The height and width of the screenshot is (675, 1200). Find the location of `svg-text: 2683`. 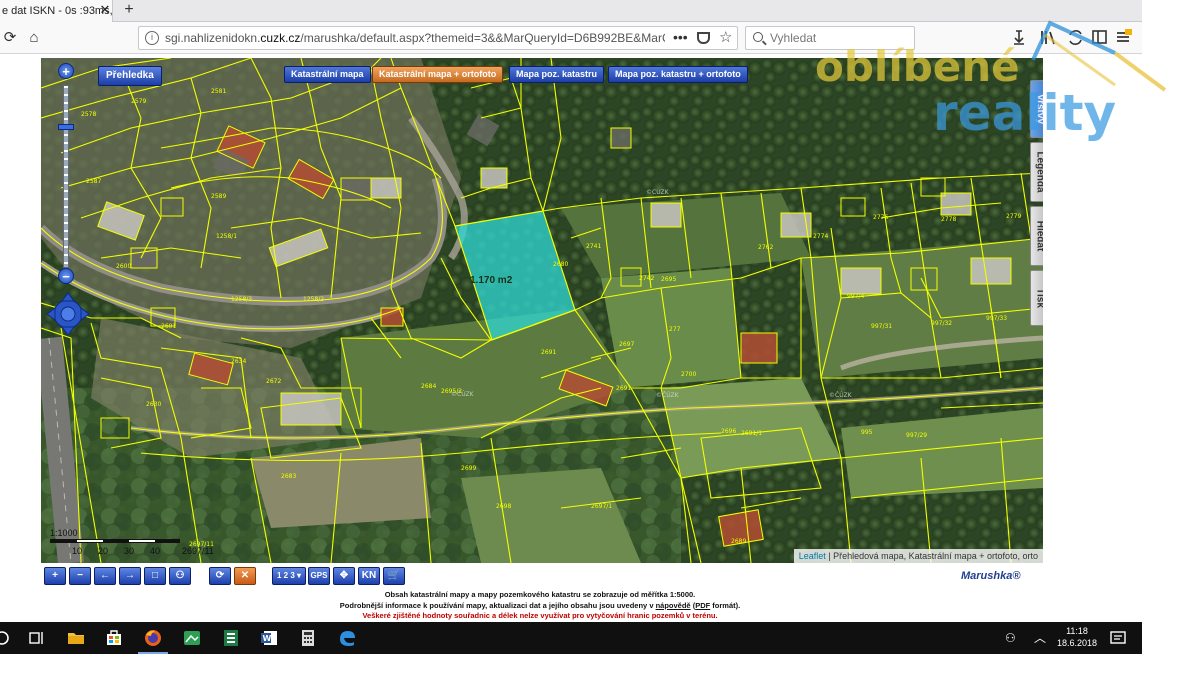

svg-text: 2683 is located at coordinates (288, 476).